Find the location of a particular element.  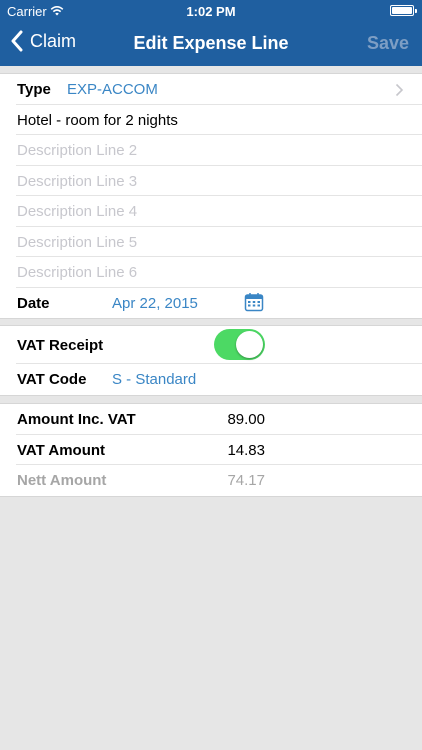

vat-receipt-label: VAT Receipt is located at coordinates (60, 345).